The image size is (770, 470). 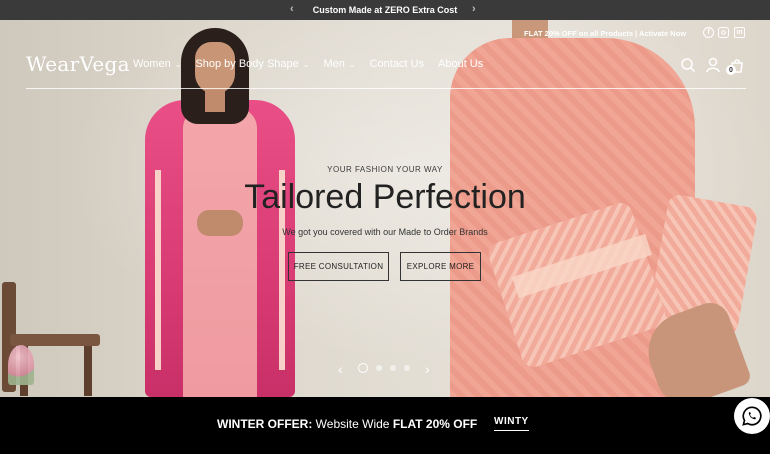 What do you see at coordinates (292, 9) in the screenshot?
I see `chevron-left-icon: ‹` at bounding box center [292, 9].